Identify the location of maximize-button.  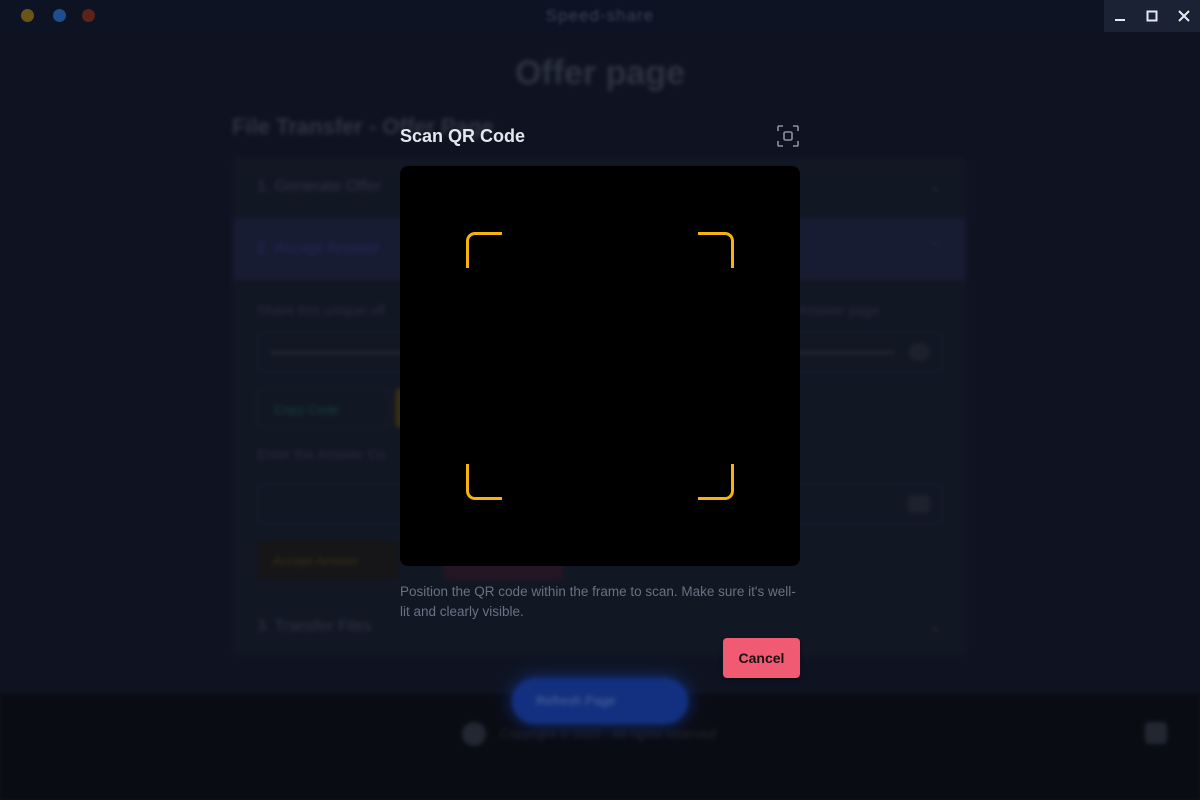
(1152, 16).